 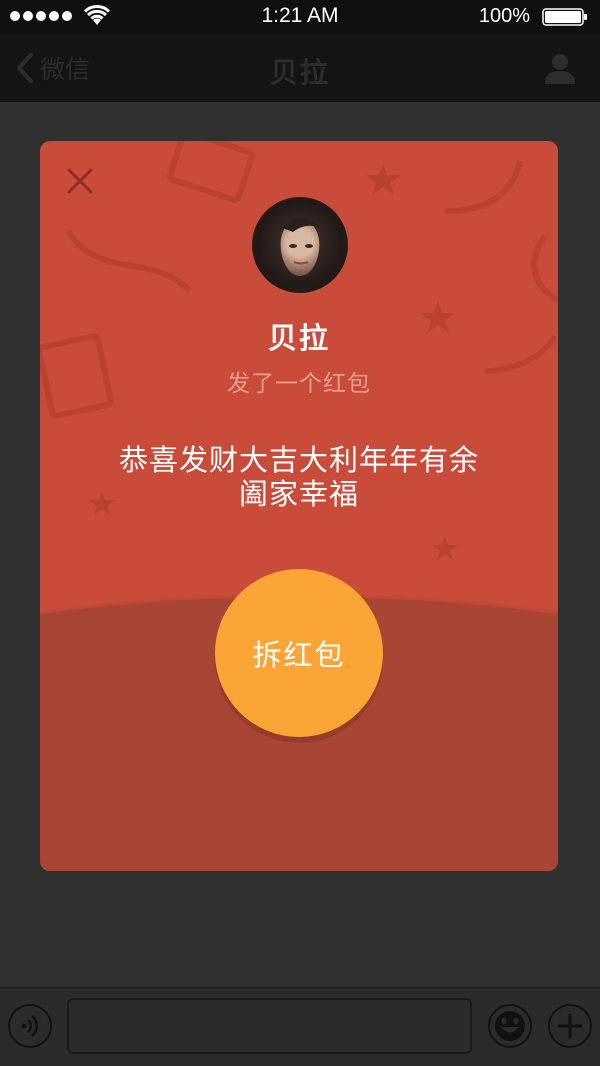 What do you see at coordinates (299, 72) in the screenshot?
I see `chat-title: 贝拉` at bounding box center [299, 72].